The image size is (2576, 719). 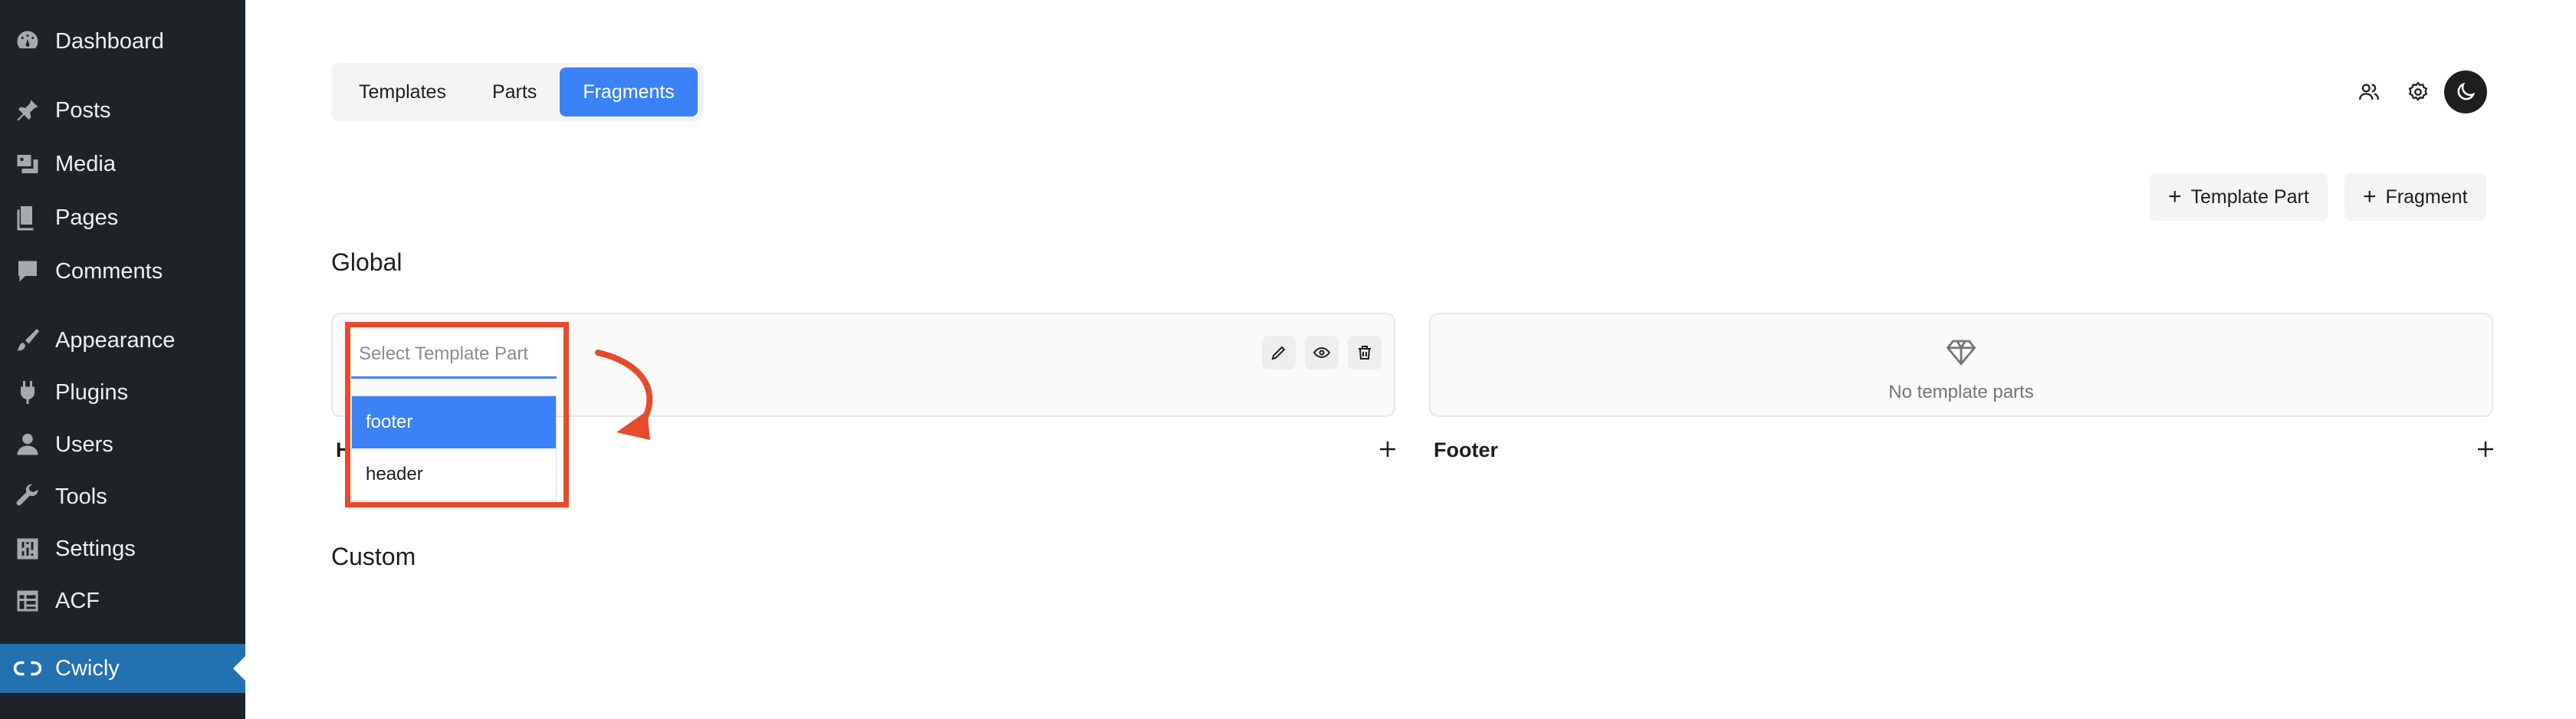 What do you see at coordinates (84, 444) in the screenshot?
I see `sidebar-item-label: Users` at bounding box center [84, 444].